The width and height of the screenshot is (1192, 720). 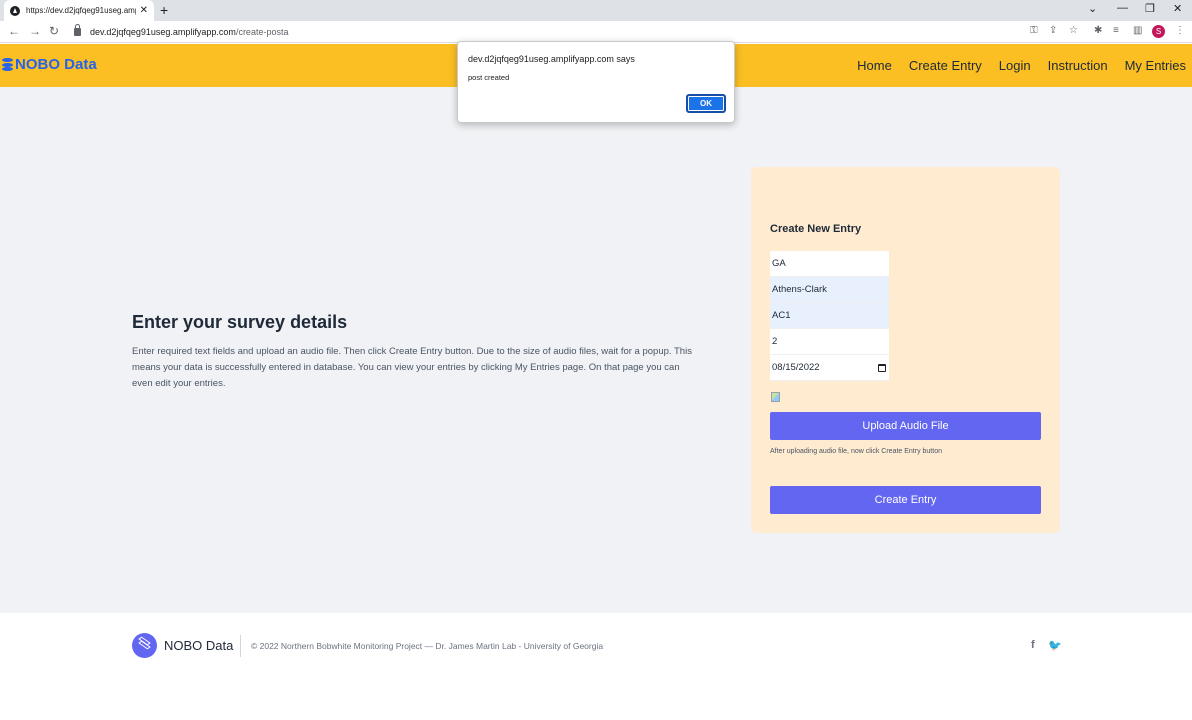 I want to click on bookmark-star-icon: ☆, so click(x=1073, y=30).